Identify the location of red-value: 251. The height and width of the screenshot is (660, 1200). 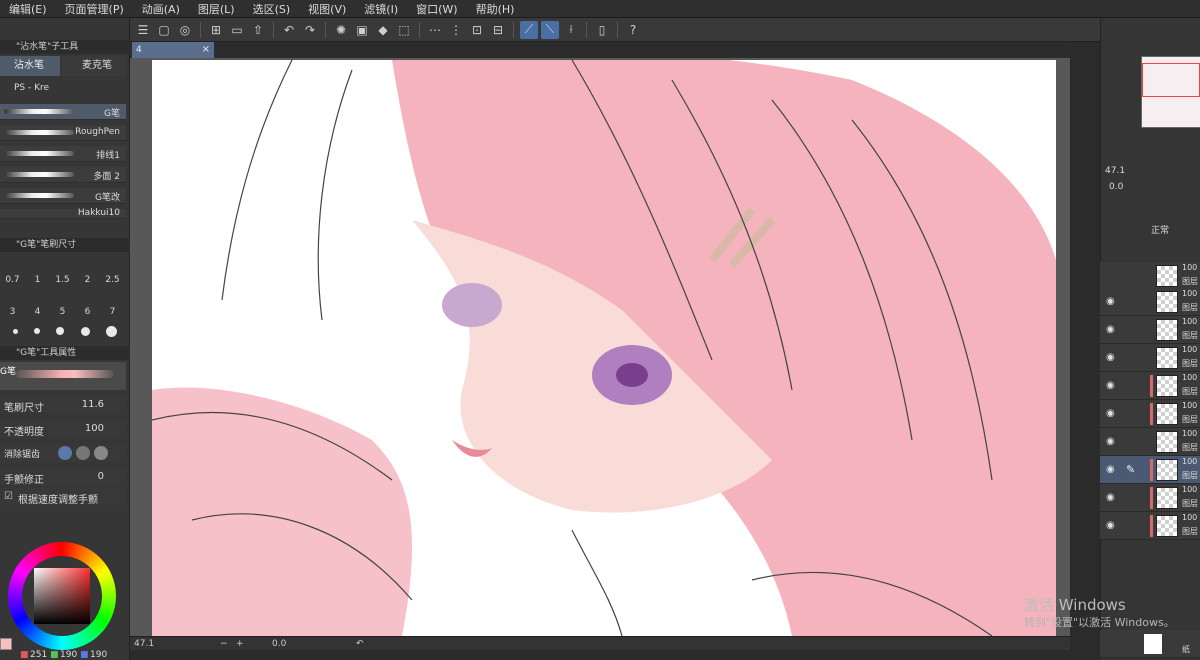
(38, 655).